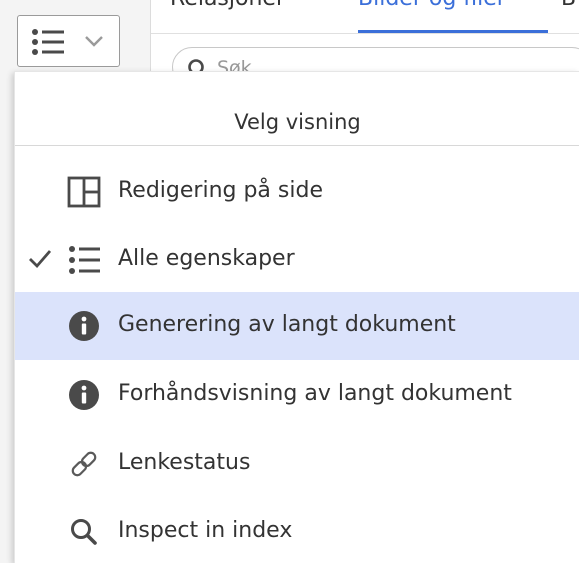  Describe the element at coordinates (297, 464) in the screenshot. I see `menu-item-link-status: Lenkestatus` at that location.